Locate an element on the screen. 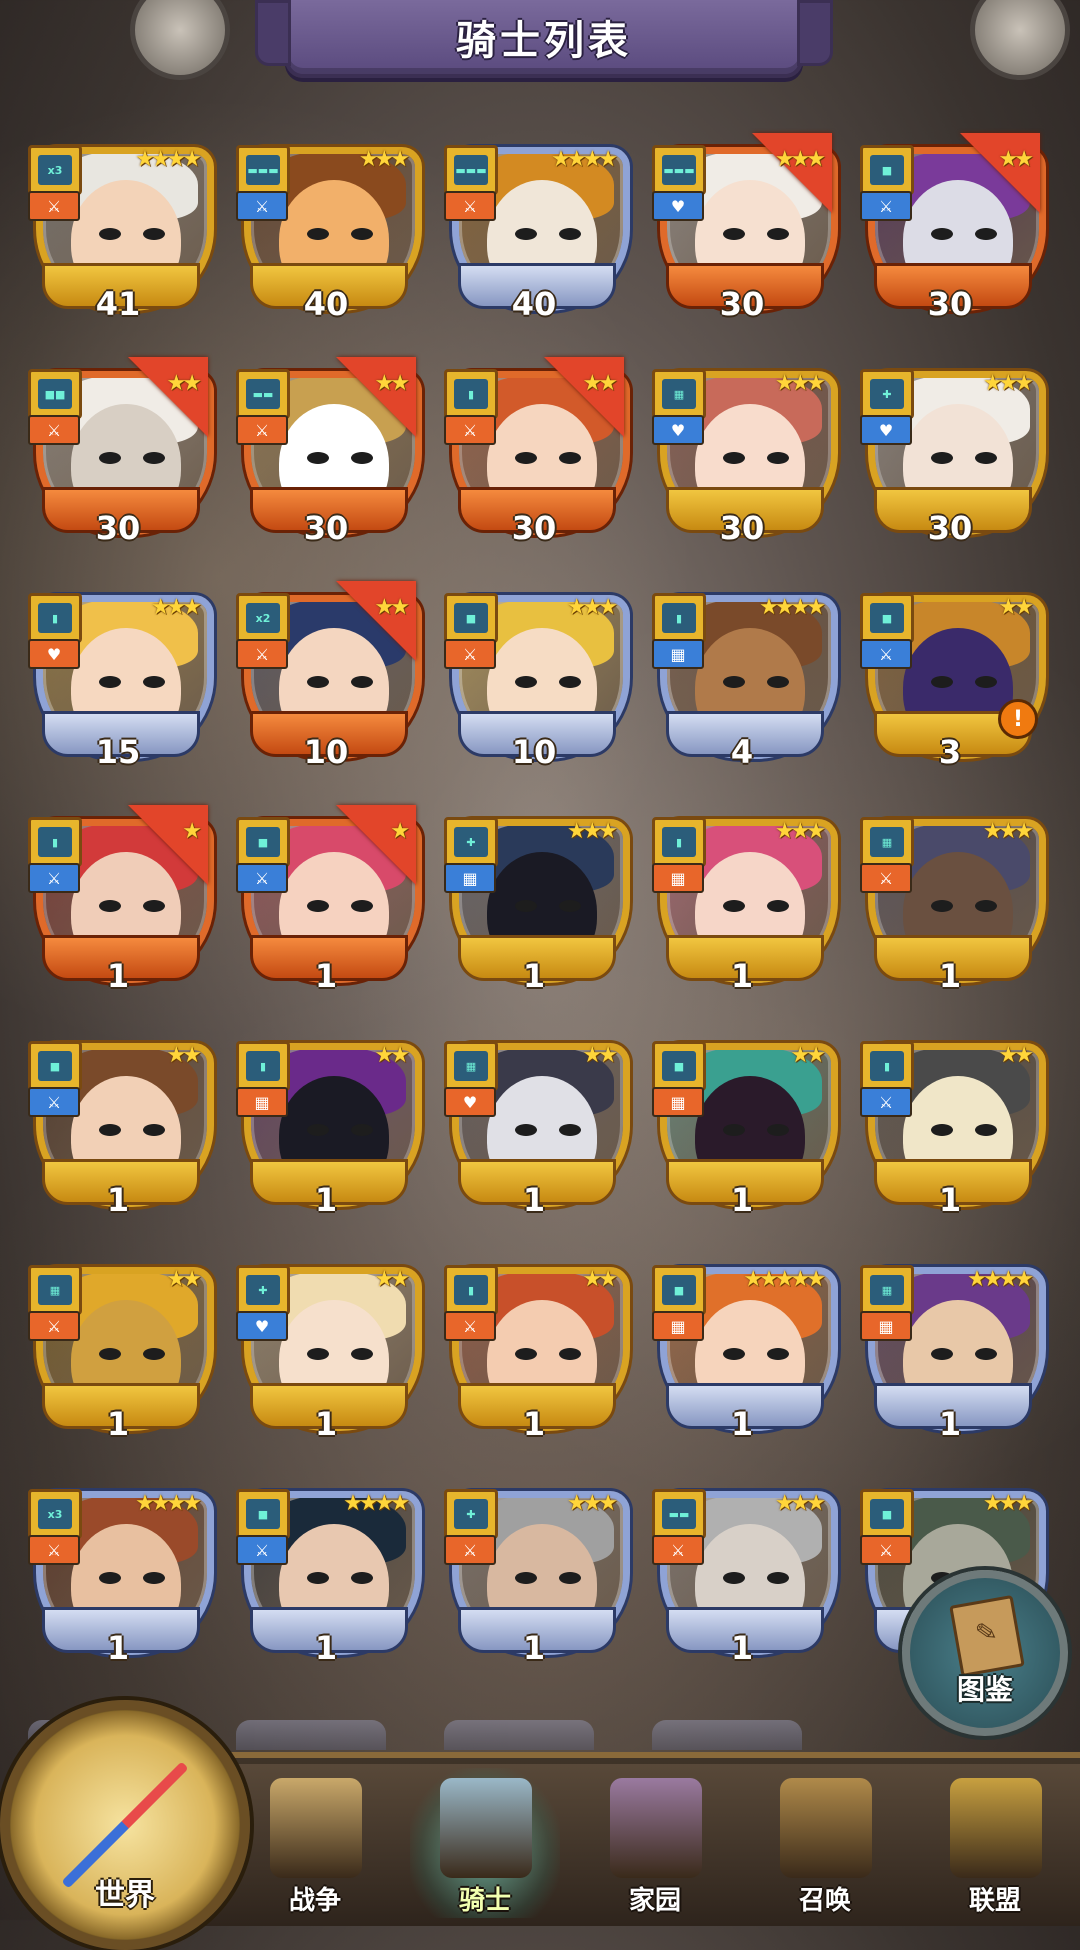 This screenshot has height=1950, width=1080. knight-card: ■ ⚔ ★★ 1 is located at coordinates (121, 1130).